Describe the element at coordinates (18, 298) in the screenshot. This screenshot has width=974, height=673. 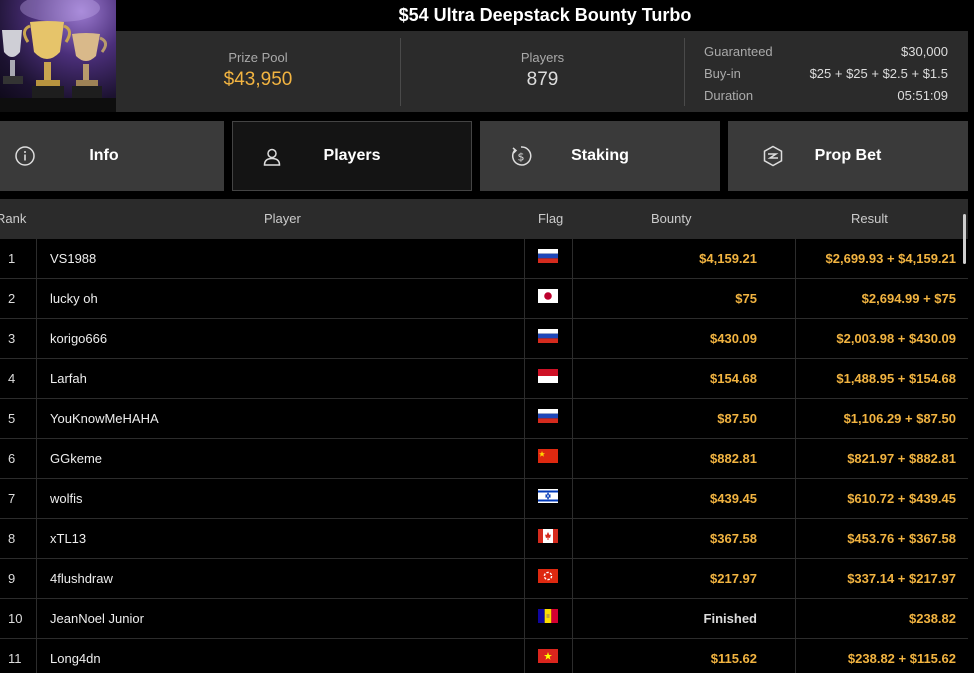
I see `rank-cell: 2` at that location.